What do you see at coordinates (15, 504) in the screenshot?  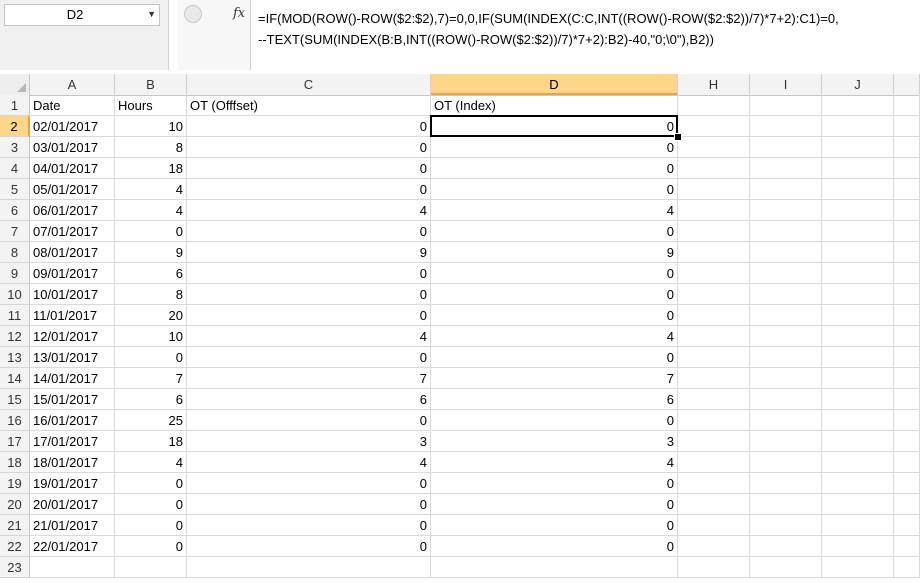 I see `row-header-20: 20` at bounding box center [15, 504].